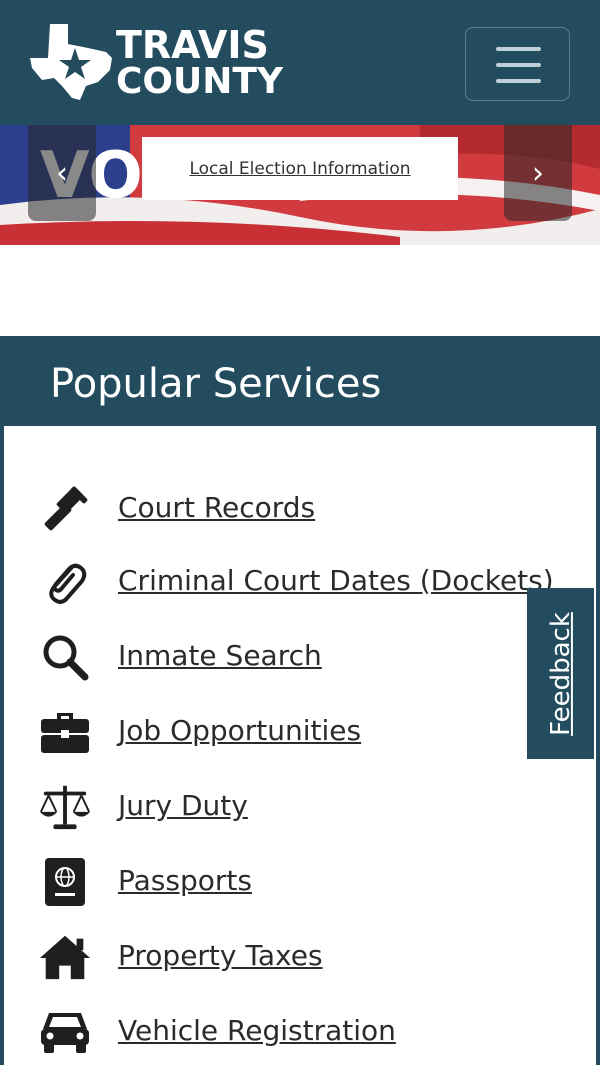 The height and width of the screenshot is (1076, 600). Describe the element at coordinates (65, 807) in the screenshot. I see `scales-icon` at that location.